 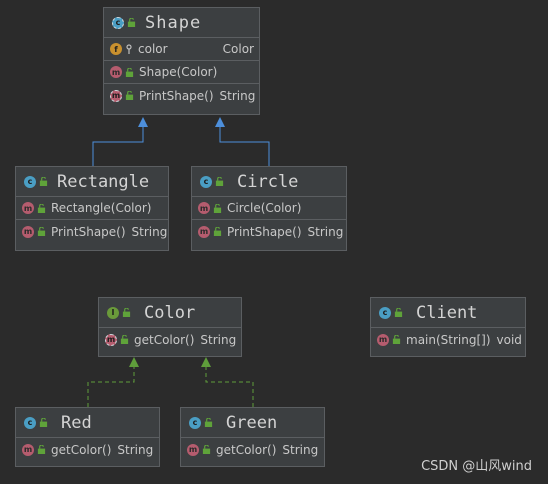 I want to click on class-name: Shape, so click(x=173, y=22).